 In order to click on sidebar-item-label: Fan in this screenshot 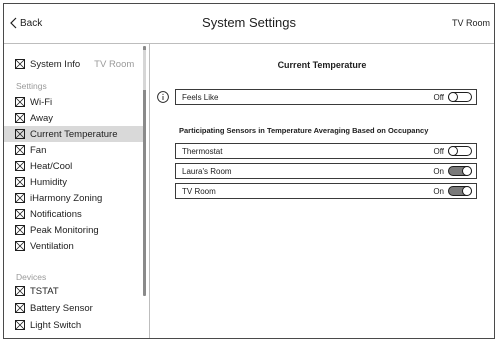, I will do `click(38, 150)`.